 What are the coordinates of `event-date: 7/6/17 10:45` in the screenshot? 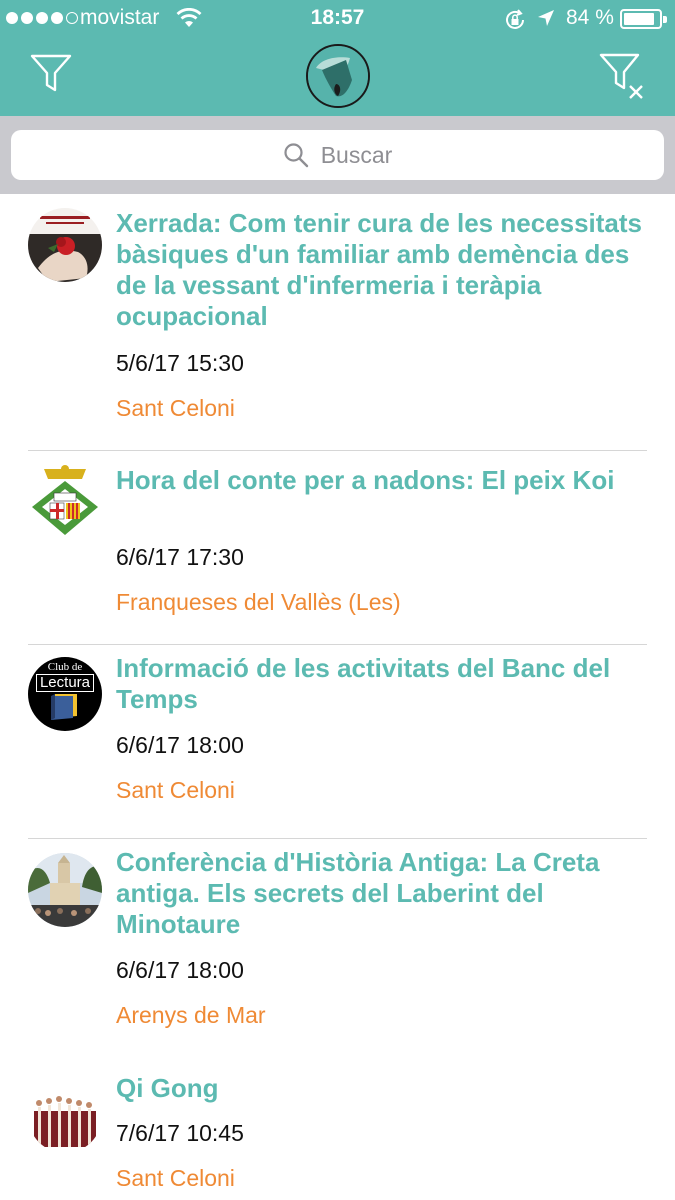 It's located at (180, 1133).